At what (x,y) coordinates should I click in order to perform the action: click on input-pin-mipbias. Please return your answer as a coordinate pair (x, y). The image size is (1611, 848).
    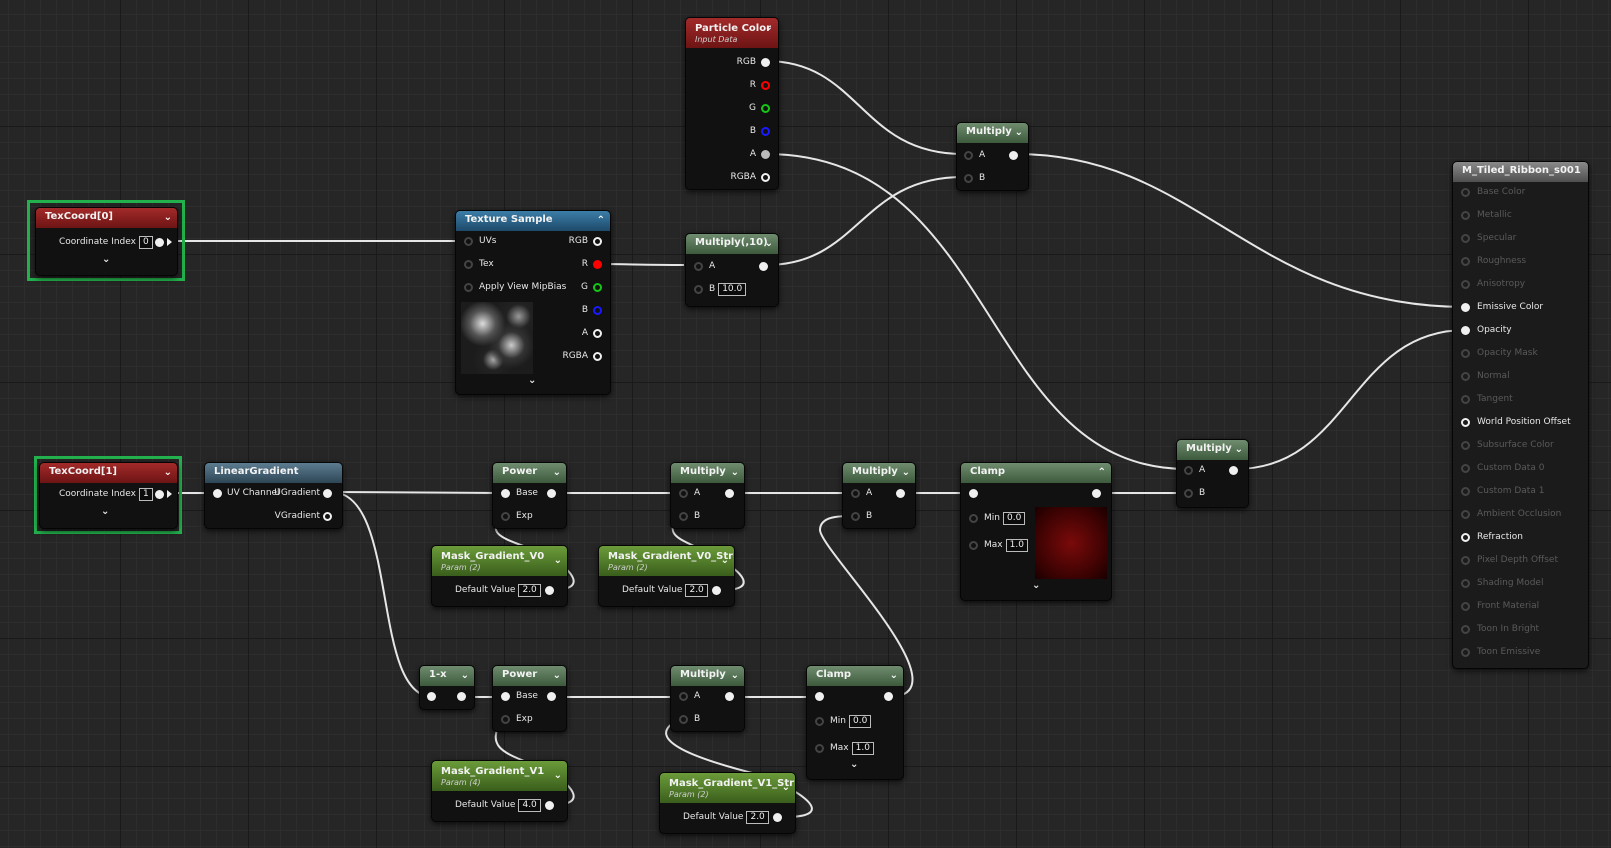
    Looking at the image, I should click on (468, 287).